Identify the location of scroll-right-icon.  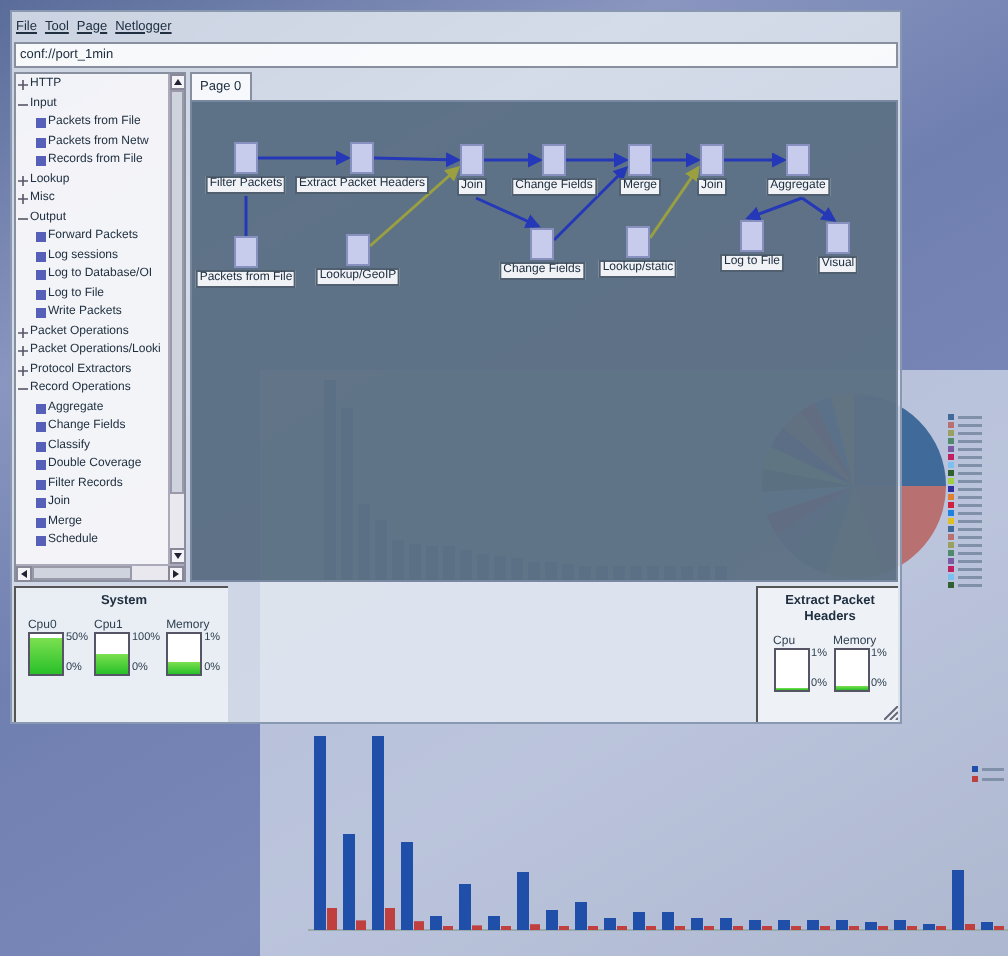
(176, 574).